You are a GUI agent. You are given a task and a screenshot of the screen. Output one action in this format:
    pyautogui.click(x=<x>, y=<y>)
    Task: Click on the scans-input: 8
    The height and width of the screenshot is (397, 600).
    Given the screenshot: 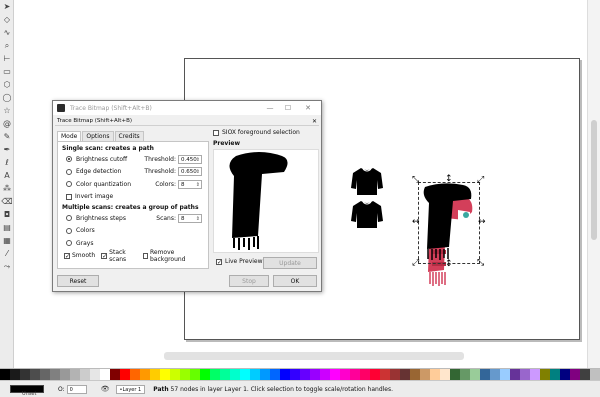 What is the action you would take?
    pyautogui.click(x=190, y=218)
    